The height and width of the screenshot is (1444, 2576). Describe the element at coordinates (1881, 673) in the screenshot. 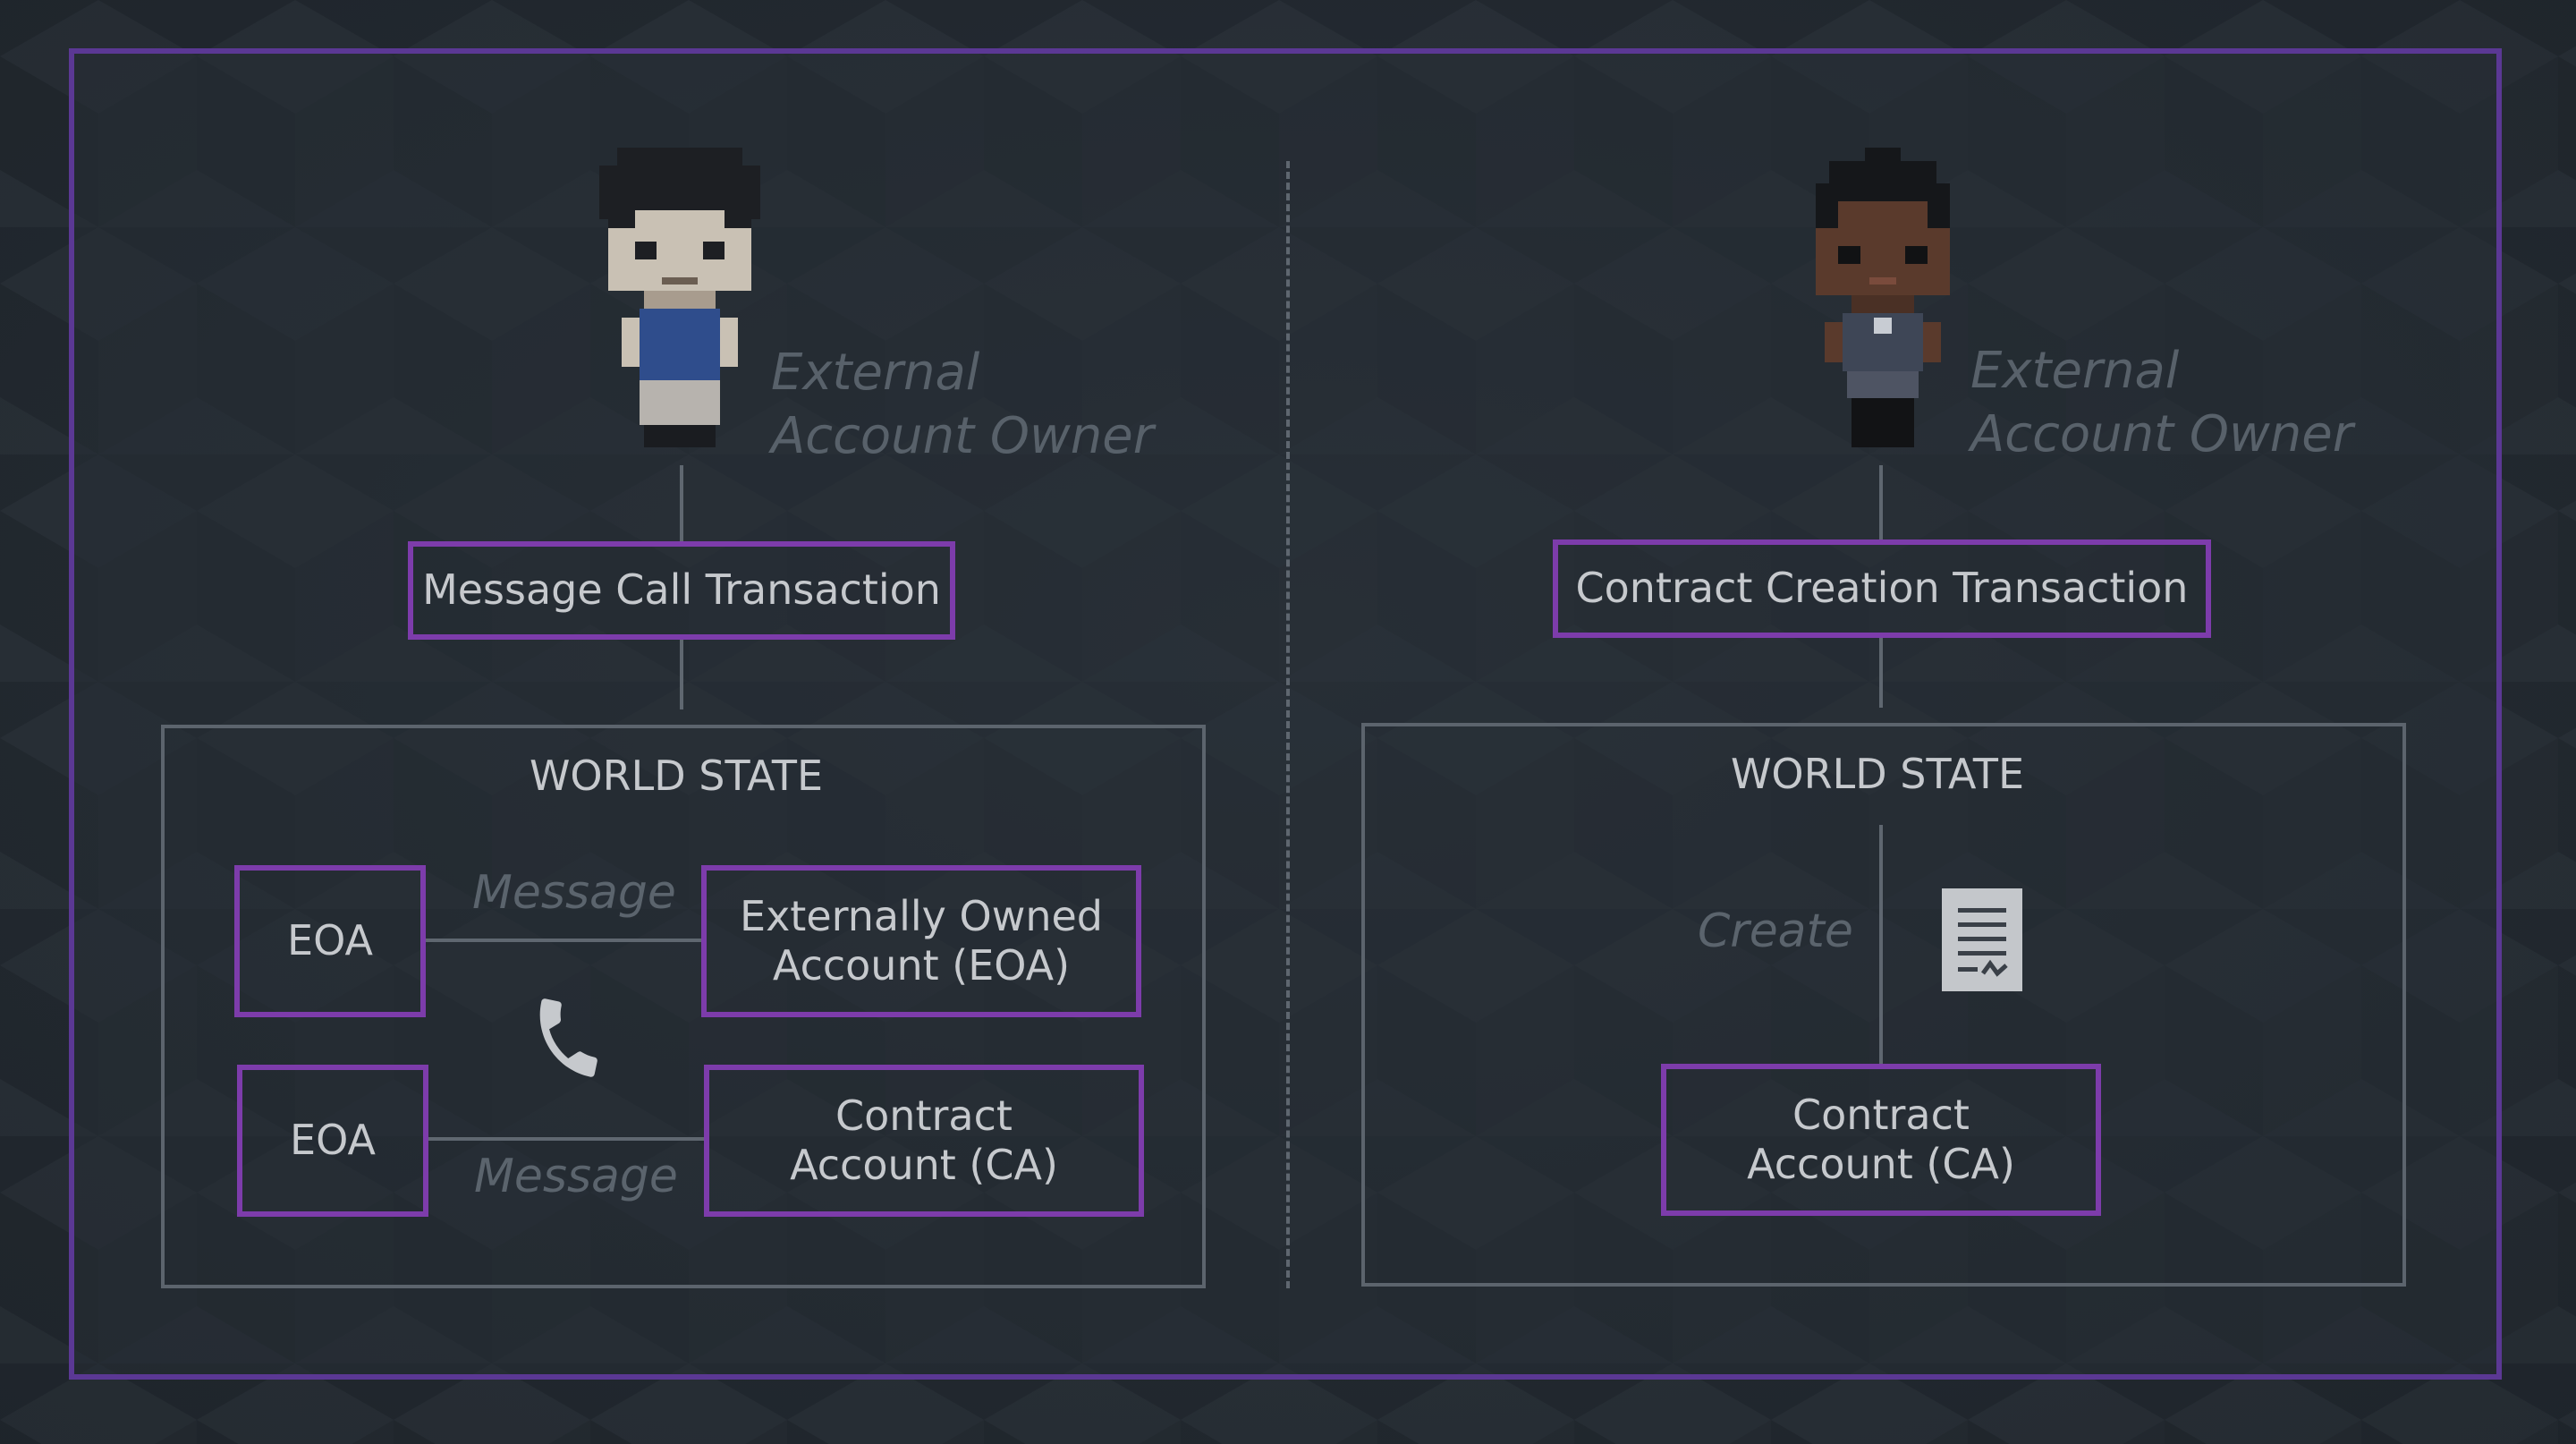

I see `right-transaction-connector` at that location.